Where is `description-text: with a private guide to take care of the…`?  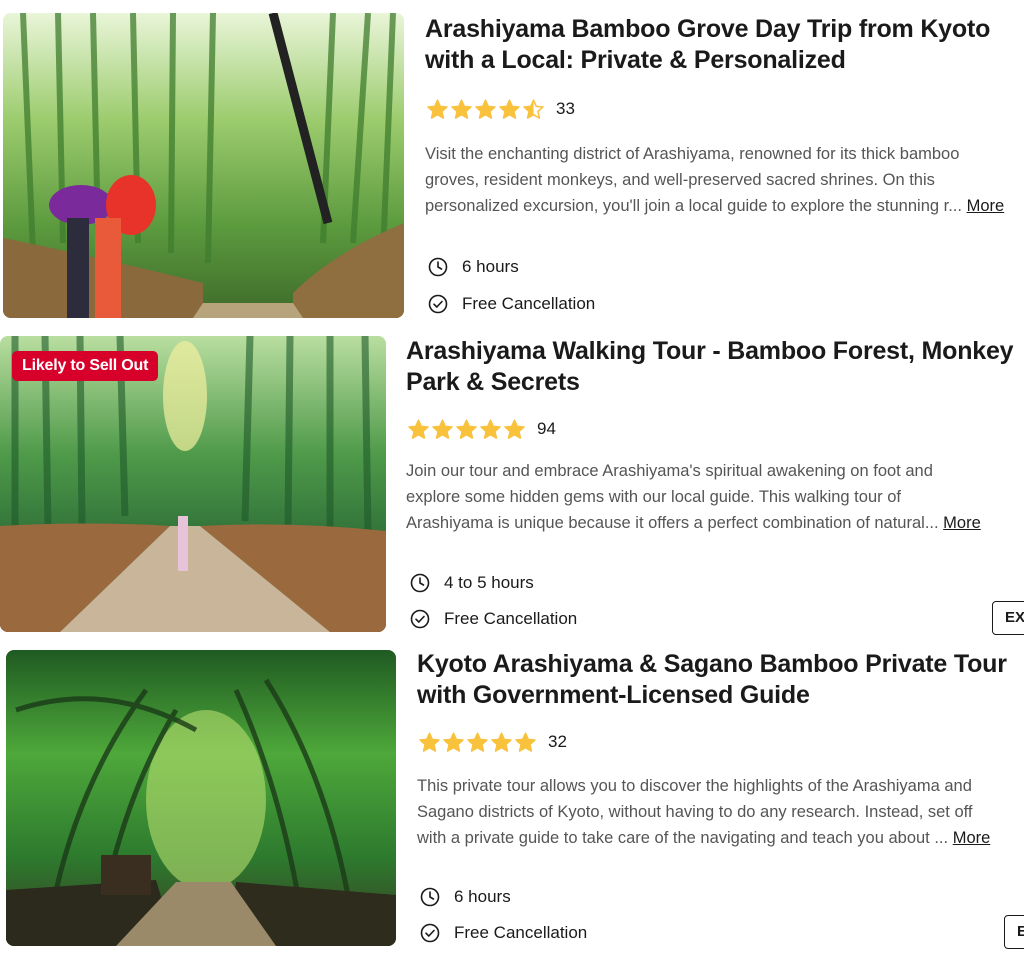
description-text: with a private guide to take care of the… is located at coordinates (683, 838).